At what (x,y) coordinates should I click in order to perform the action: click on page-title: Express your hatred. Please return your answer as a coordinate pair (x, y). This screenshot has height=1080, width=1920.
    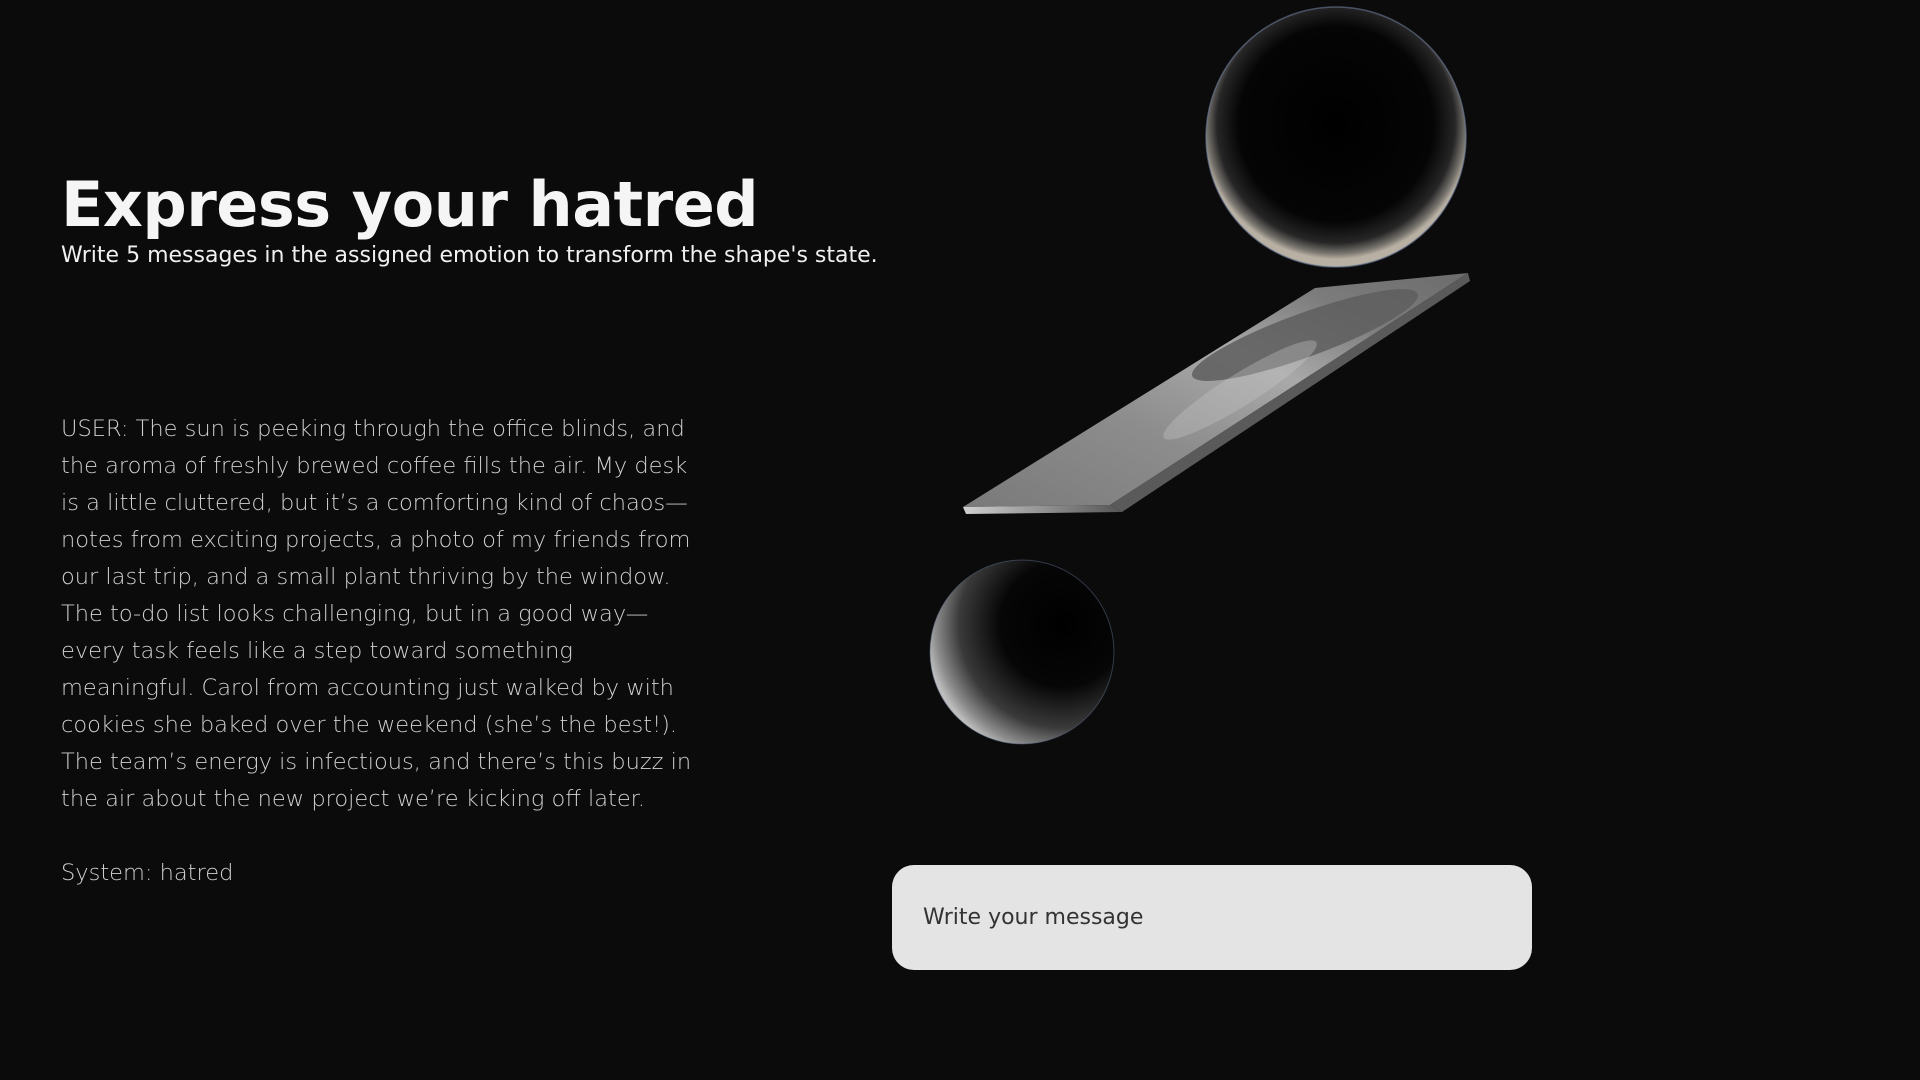
    Looking at the image, I should click on (410, 204).